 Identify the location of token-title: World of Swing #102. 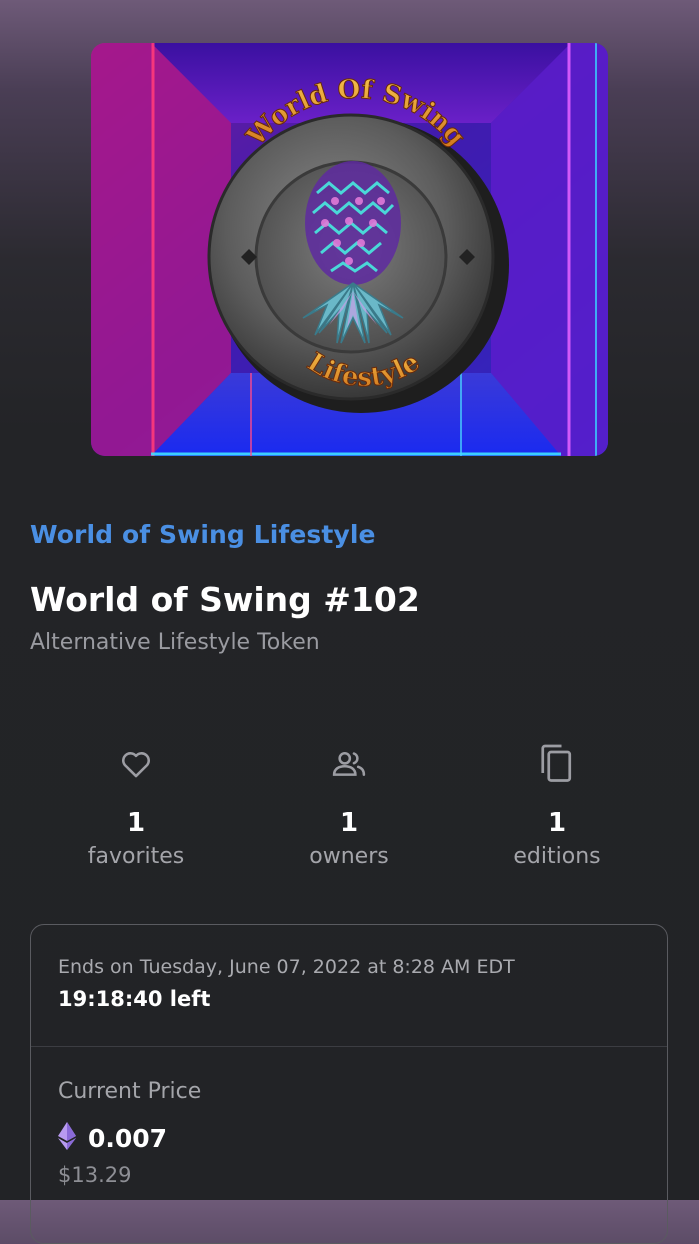
(225, 599).